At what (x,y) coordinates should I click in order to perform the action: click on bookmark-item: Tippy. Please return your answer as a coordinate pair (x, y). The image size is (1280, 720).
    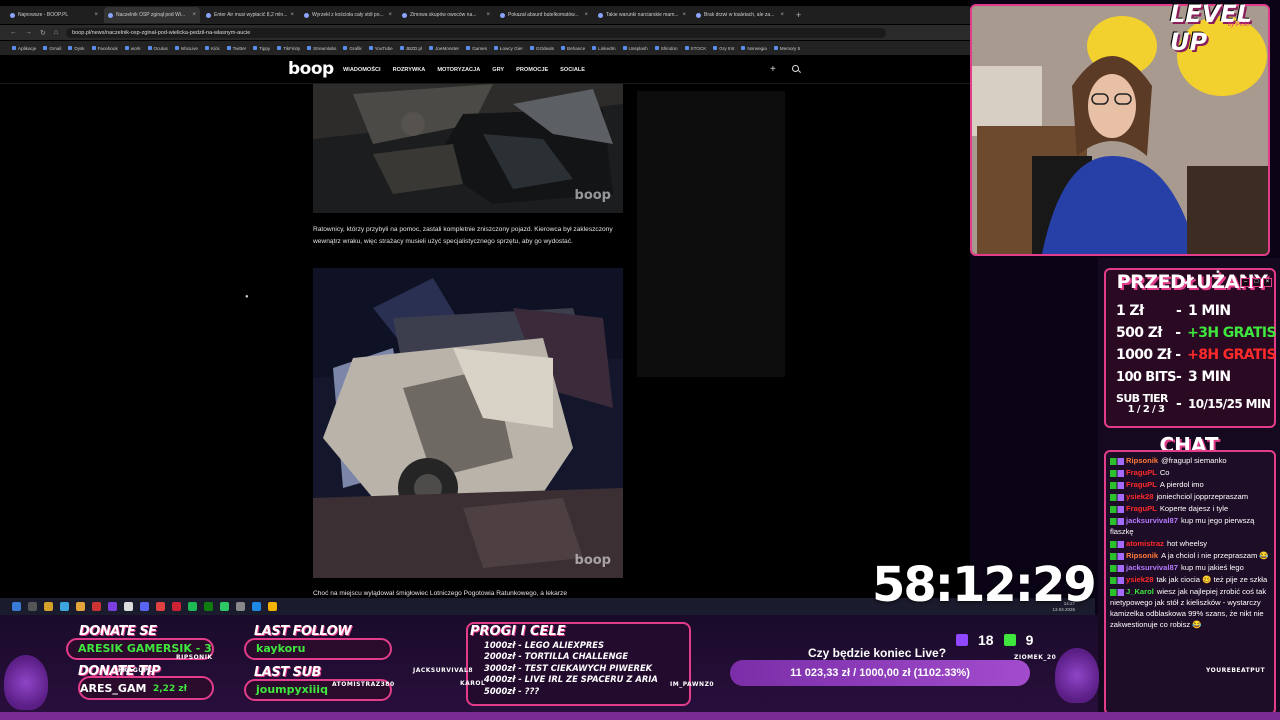
    Looking at the image, I should click on (261, 48).